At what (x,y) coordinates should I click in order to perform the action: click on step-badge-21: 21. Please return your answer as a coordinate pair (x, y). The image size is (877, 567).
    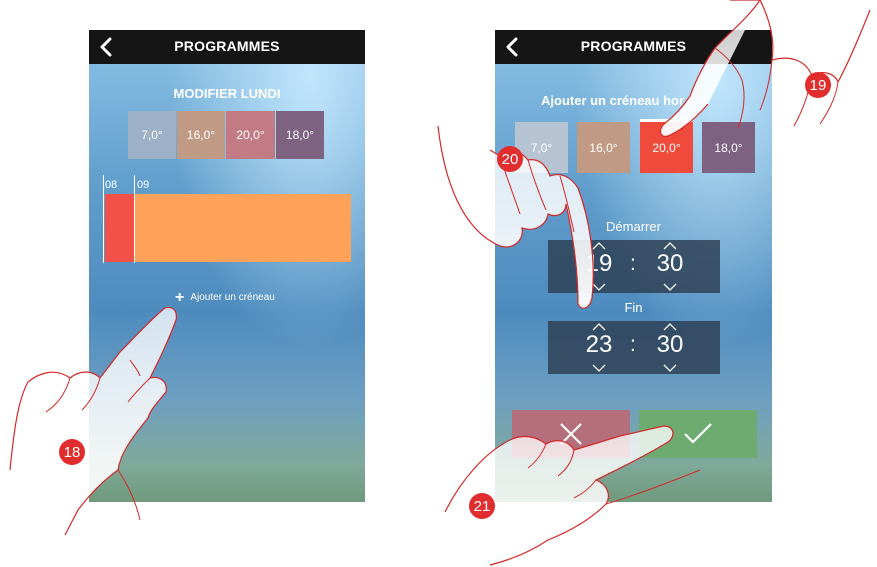
    Looking at the image, I should click on (482, 506).